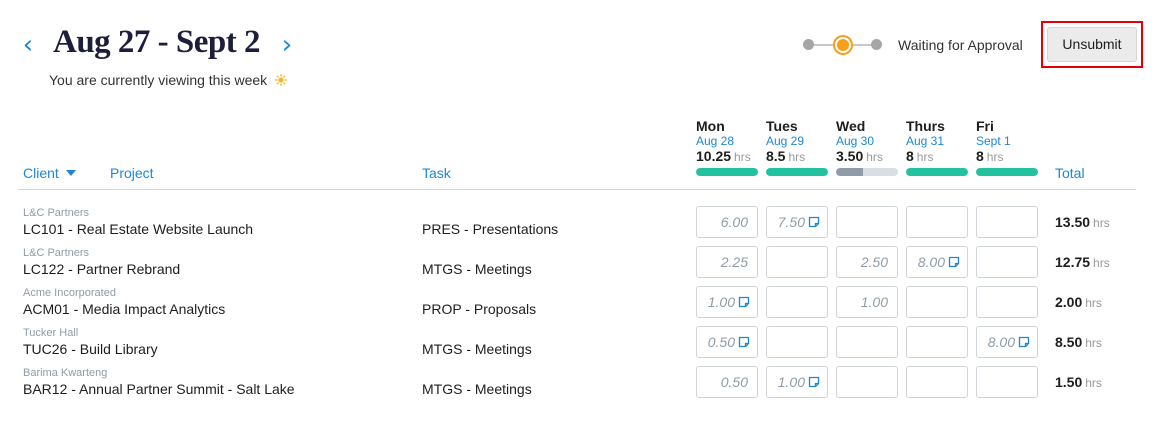 The height and width of the screenshot is (438, 1165). I want to click on day-date: Aug 28, so click(715, 141).